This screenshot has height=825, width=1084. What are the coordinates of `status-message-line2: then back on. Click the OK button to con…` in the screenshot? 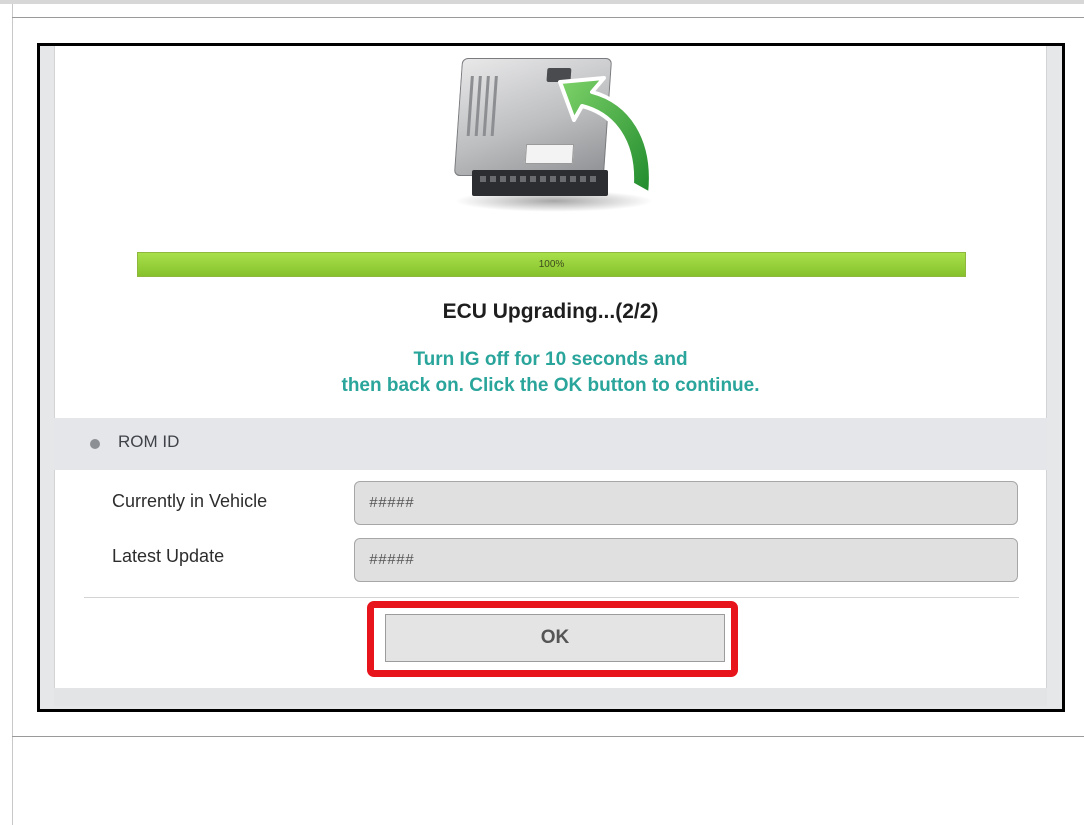 It's located at (550, 385).